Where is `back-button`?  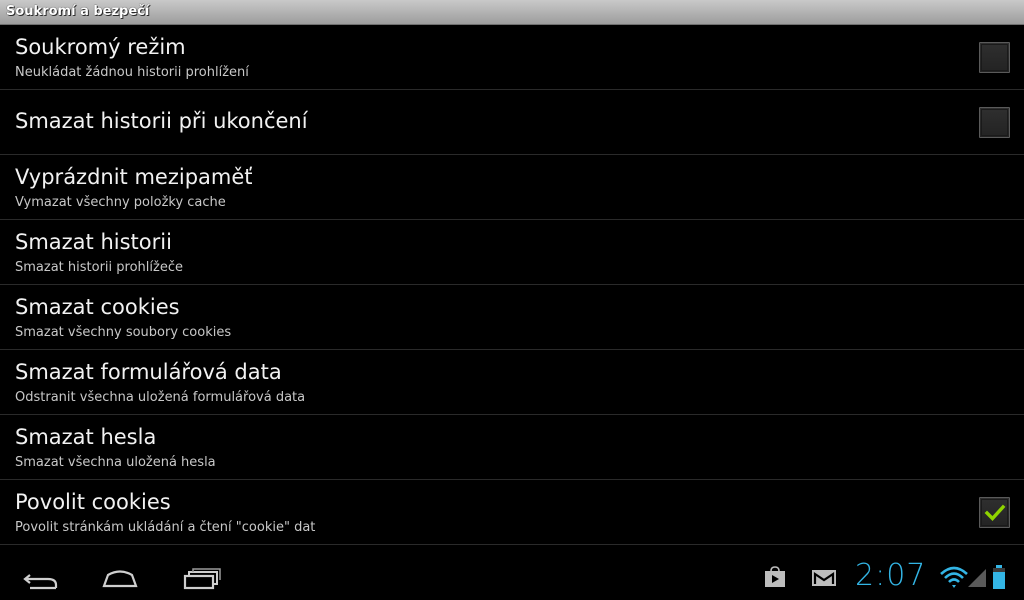
back-button is located at coordinates (42, 577).